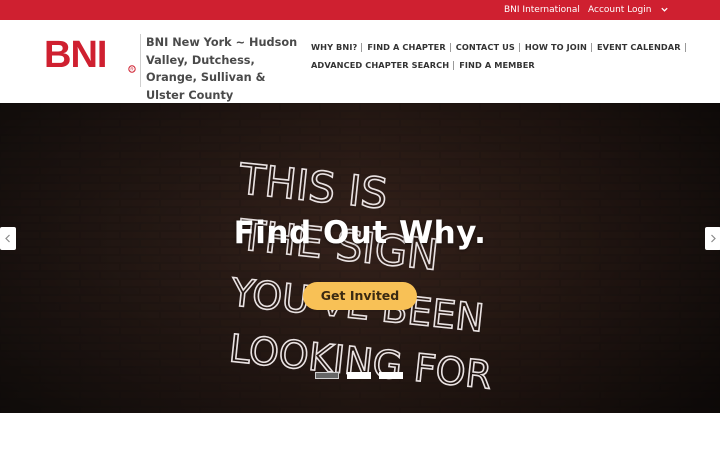 This screenshot has height=450, width=720. I want to click on bni-logo: BNI R, so click(90, 54).